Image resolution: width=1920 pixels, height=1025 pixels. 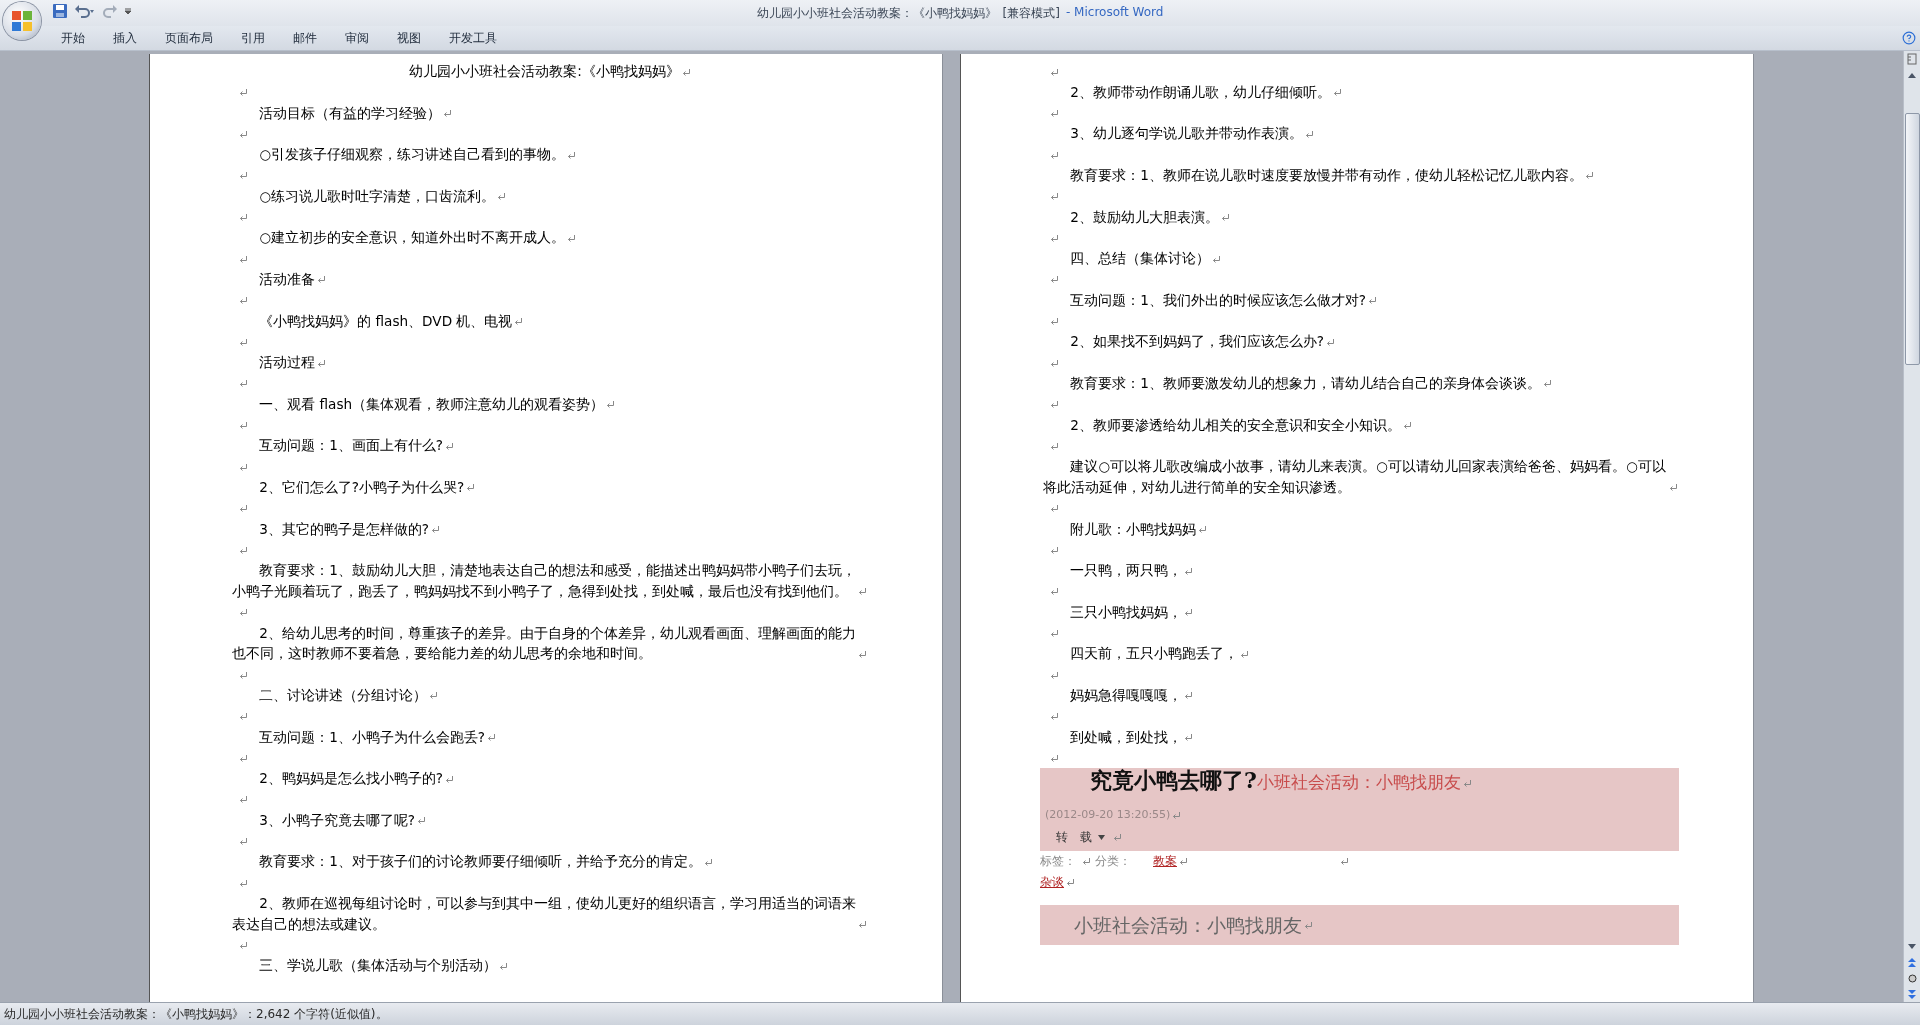 I want to click on paragraph-text: 教育要求：1、教师要激发幼儿的想象力，请幼儿结合自己的亲身体会谈谈。, so click(x=1305, y=383).